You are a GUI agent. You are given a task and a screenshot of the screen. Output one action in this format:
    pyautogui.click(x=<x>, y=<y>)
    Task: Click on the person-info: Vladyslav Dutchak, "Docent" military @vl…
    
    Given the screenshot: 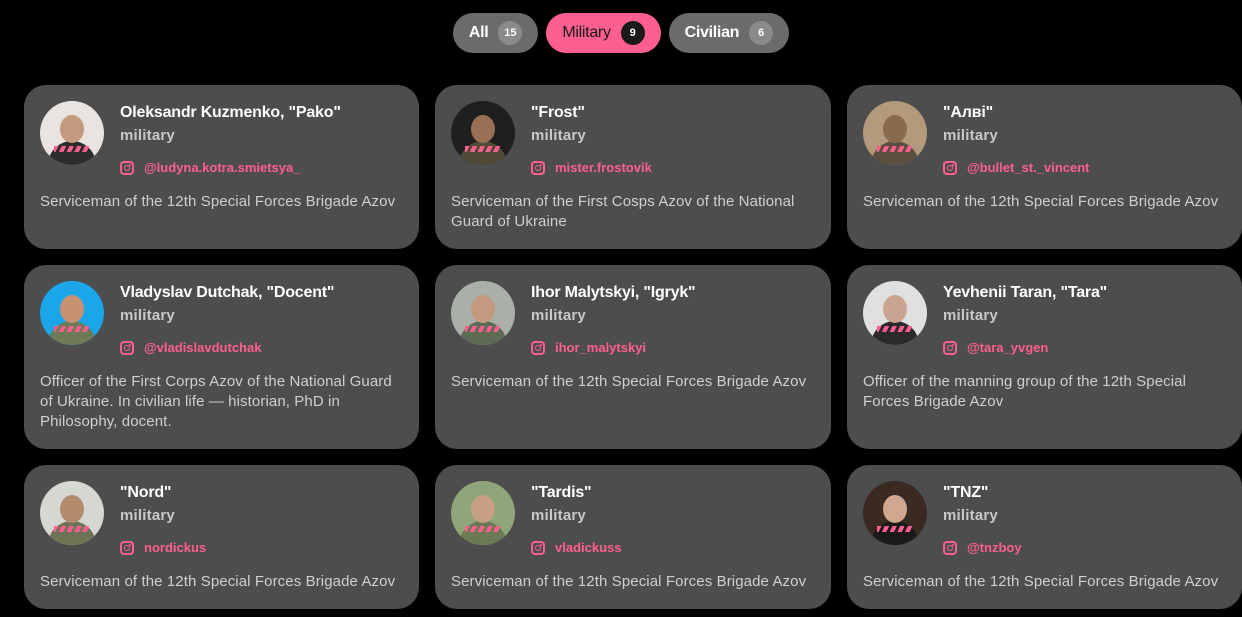 What is the action you would take?
    pyautogui.click(x=227, y=318)
    